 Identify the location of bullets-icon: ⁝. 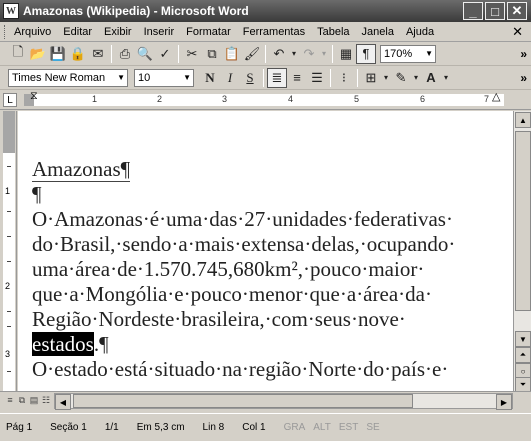
(344, 78).